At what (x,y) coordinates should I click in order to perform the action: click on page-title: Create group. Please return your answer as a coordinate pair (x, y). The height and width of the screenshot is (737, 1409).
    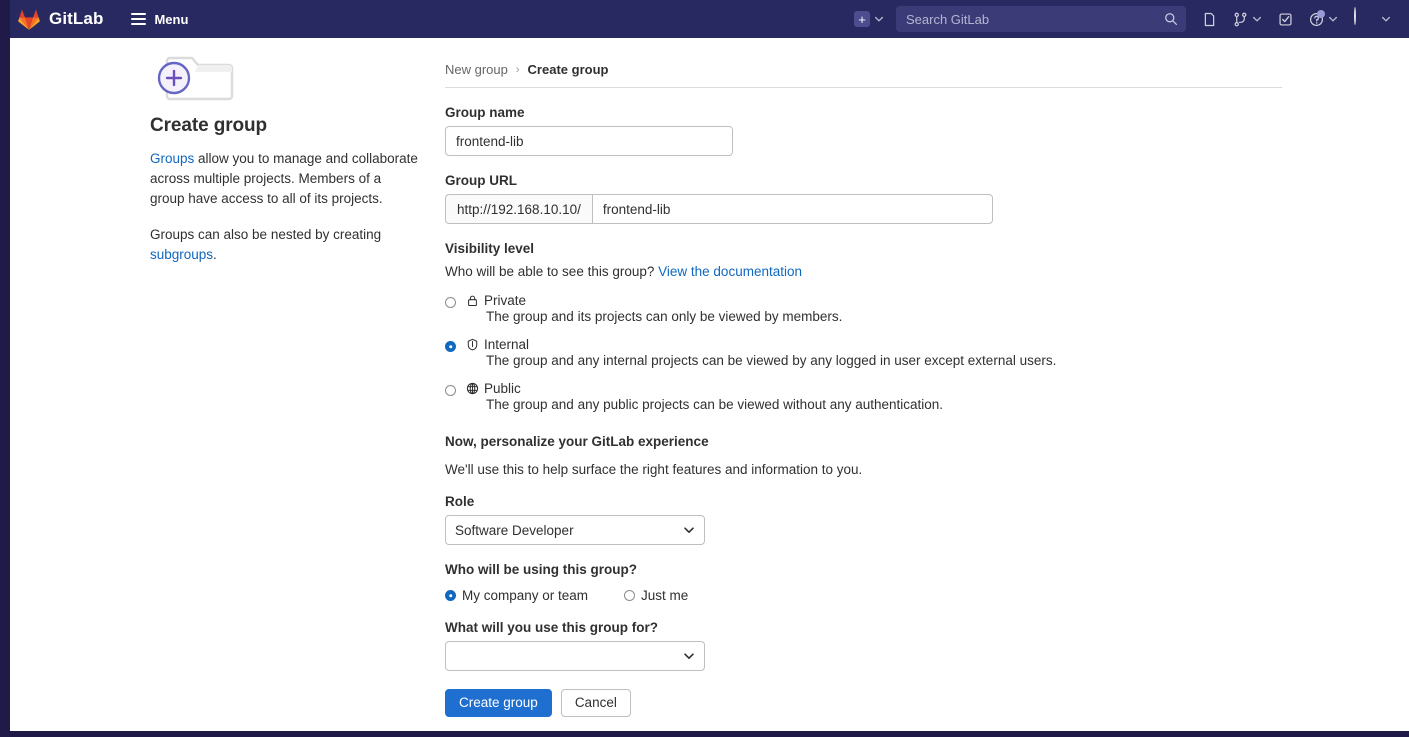
    Looking at the image, I should click on (209, 125).